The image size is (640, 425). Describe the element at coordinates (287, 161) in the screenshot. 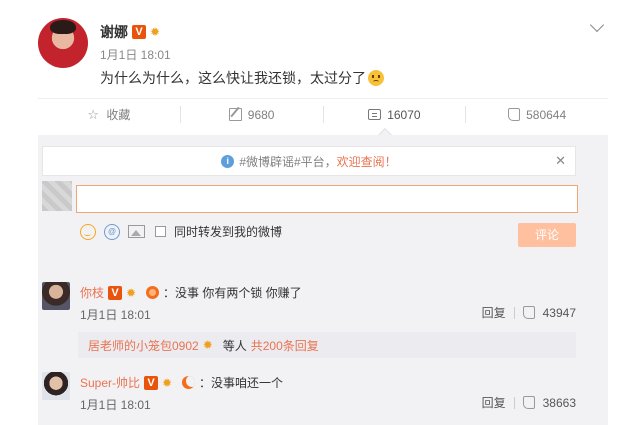

I see `notice-topic: #微博辟谣#平台，` at that location.